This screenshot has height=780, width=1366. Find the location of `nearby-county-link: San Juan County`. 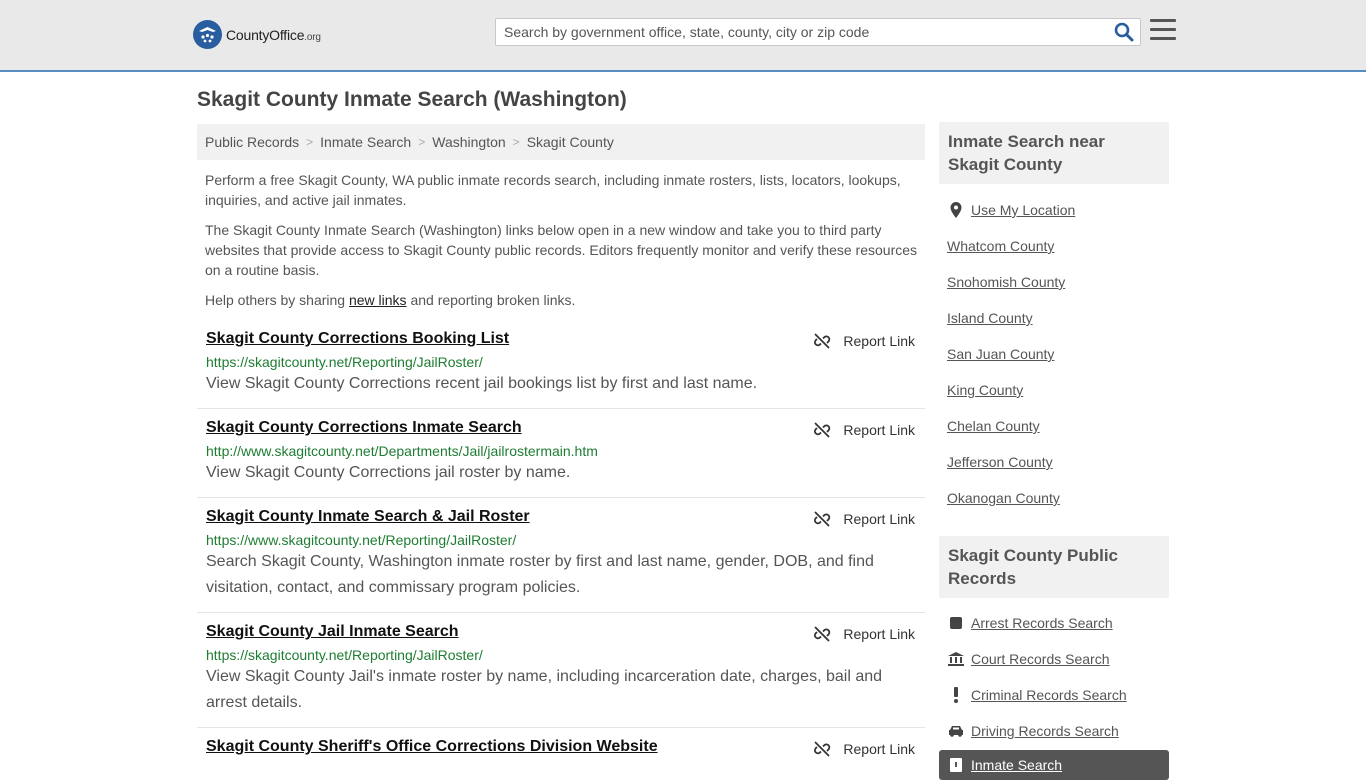

nearby-county-link: San Juan County is located at coordinates (1058, 354).